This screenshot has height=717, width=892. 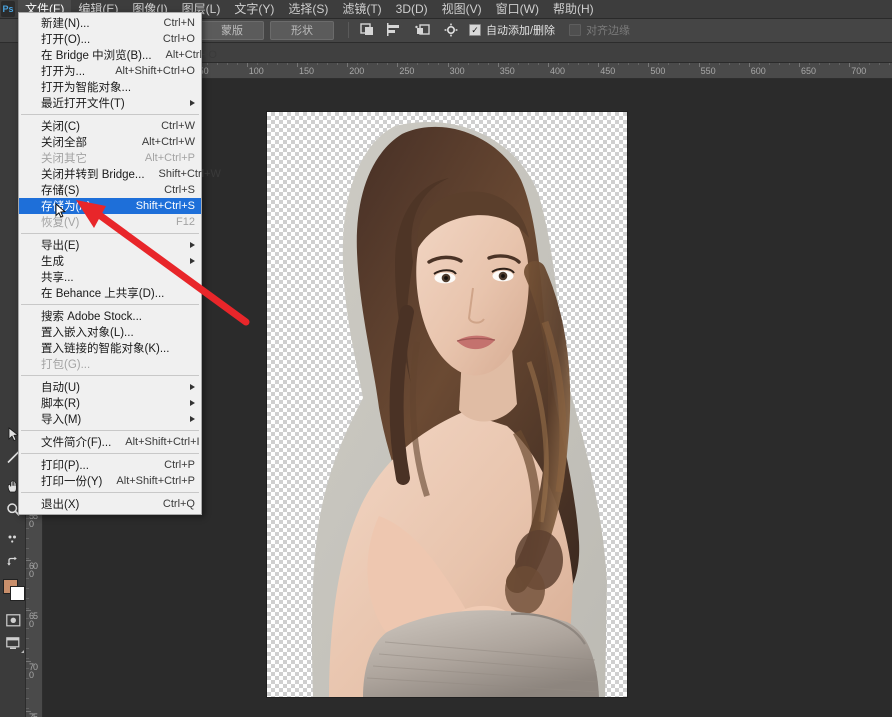 I want to click on mask-button: 蒙版, so click(x=232, y=30).